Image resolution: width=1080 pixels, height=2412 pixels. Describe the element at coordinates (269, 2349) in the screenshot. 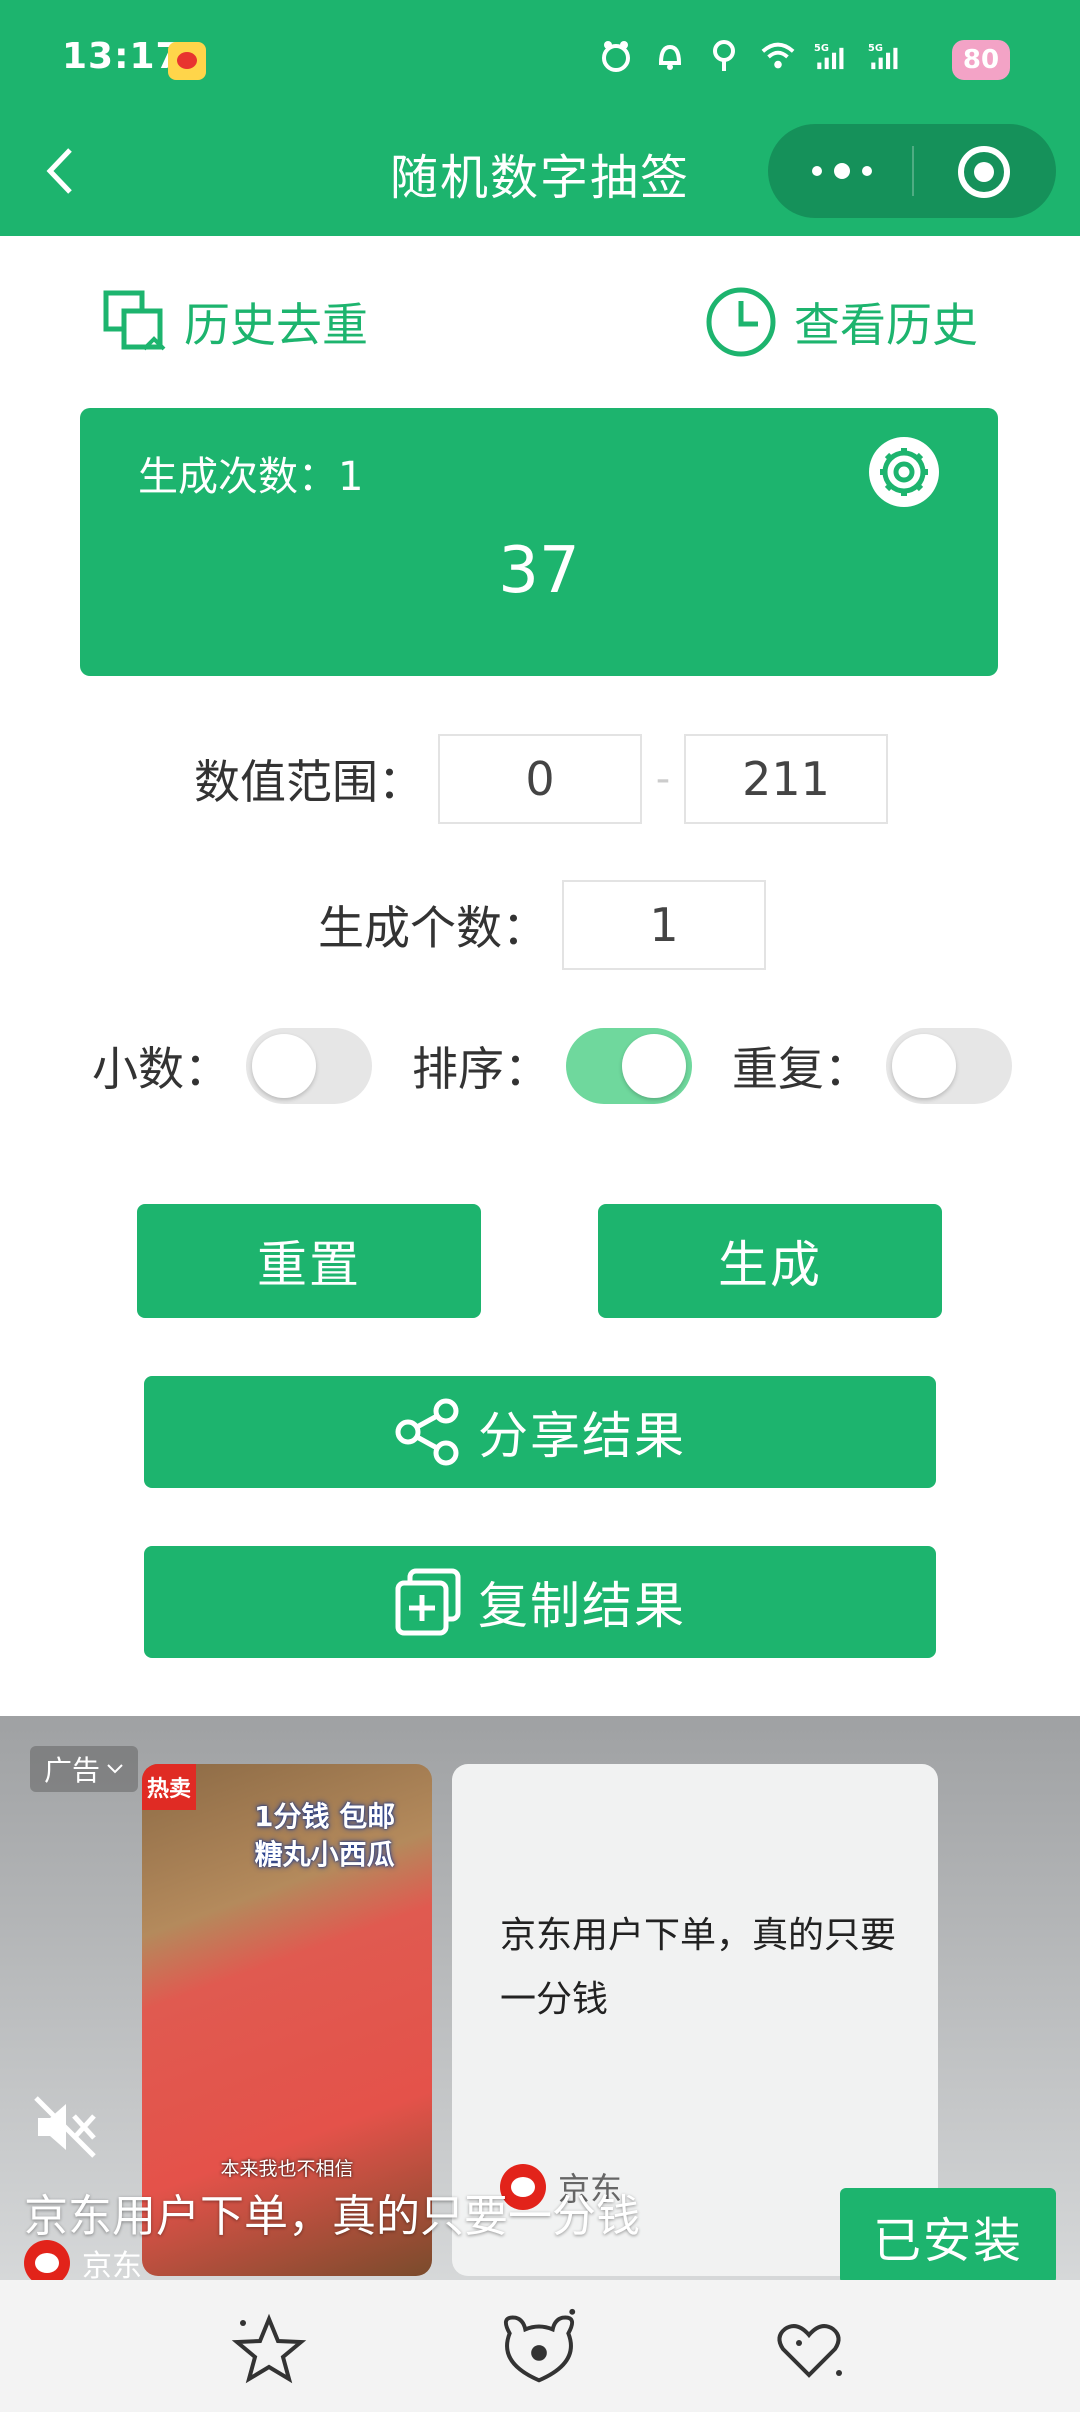

I see `star-nav-icon` at that location.